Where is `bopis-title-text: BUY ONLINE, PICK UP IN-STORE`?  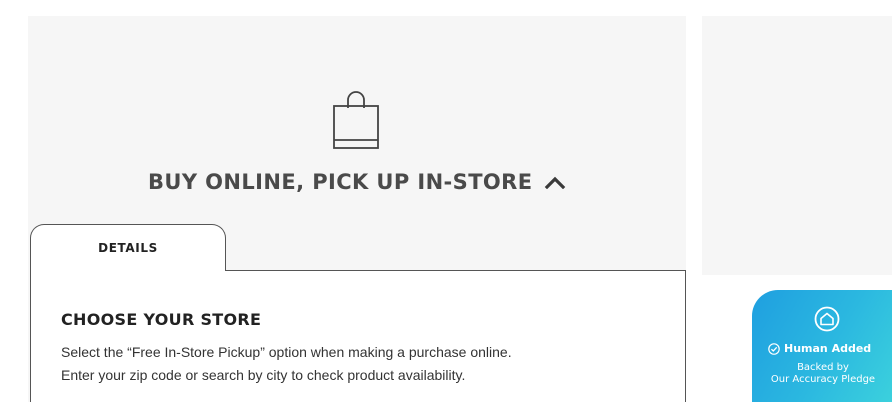 bopis-title-text: BUY ONLINE, PICK UP IN-STORE is located at coordinates (340, 182).